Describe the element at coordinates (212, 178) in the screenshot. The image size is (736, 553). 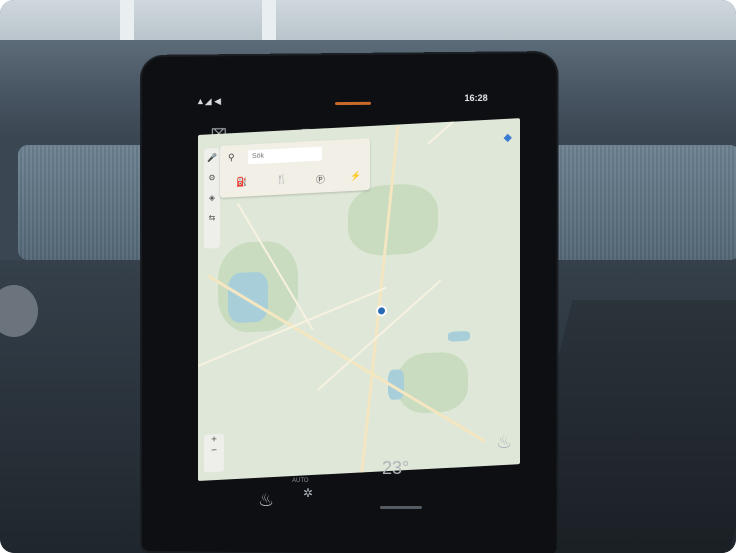
I see `settings-icon: ⚙` at that location.